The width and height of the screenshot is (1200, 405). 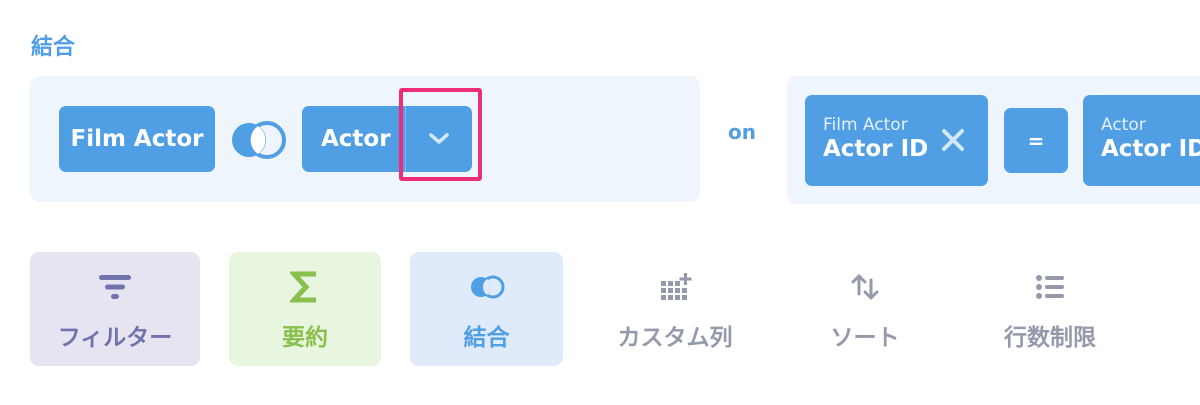 I want to click on join-icon, so click(x=487, y=287).